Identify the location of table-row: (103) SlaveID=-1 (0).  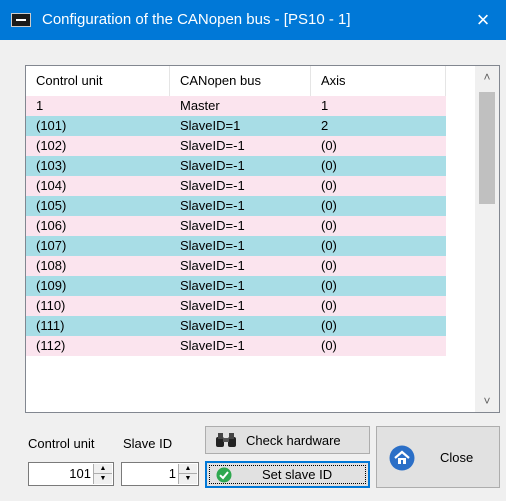
(251, 166).